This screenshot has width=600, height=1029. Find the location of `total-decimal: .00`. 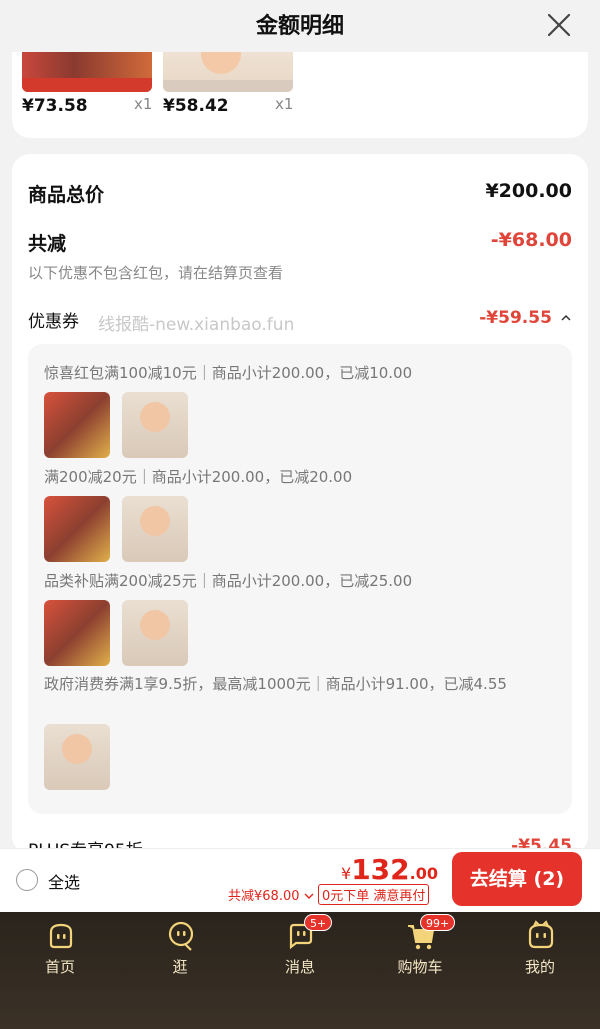

total-decimal: .00 is located at coordinates (423, 873).